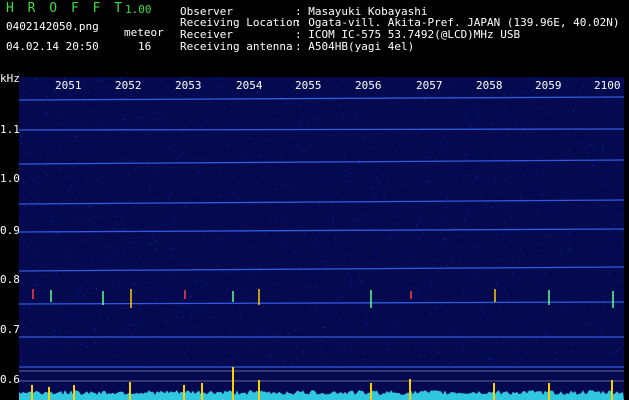  I want to click on time-label-2058: 2058, so click(489, 85).